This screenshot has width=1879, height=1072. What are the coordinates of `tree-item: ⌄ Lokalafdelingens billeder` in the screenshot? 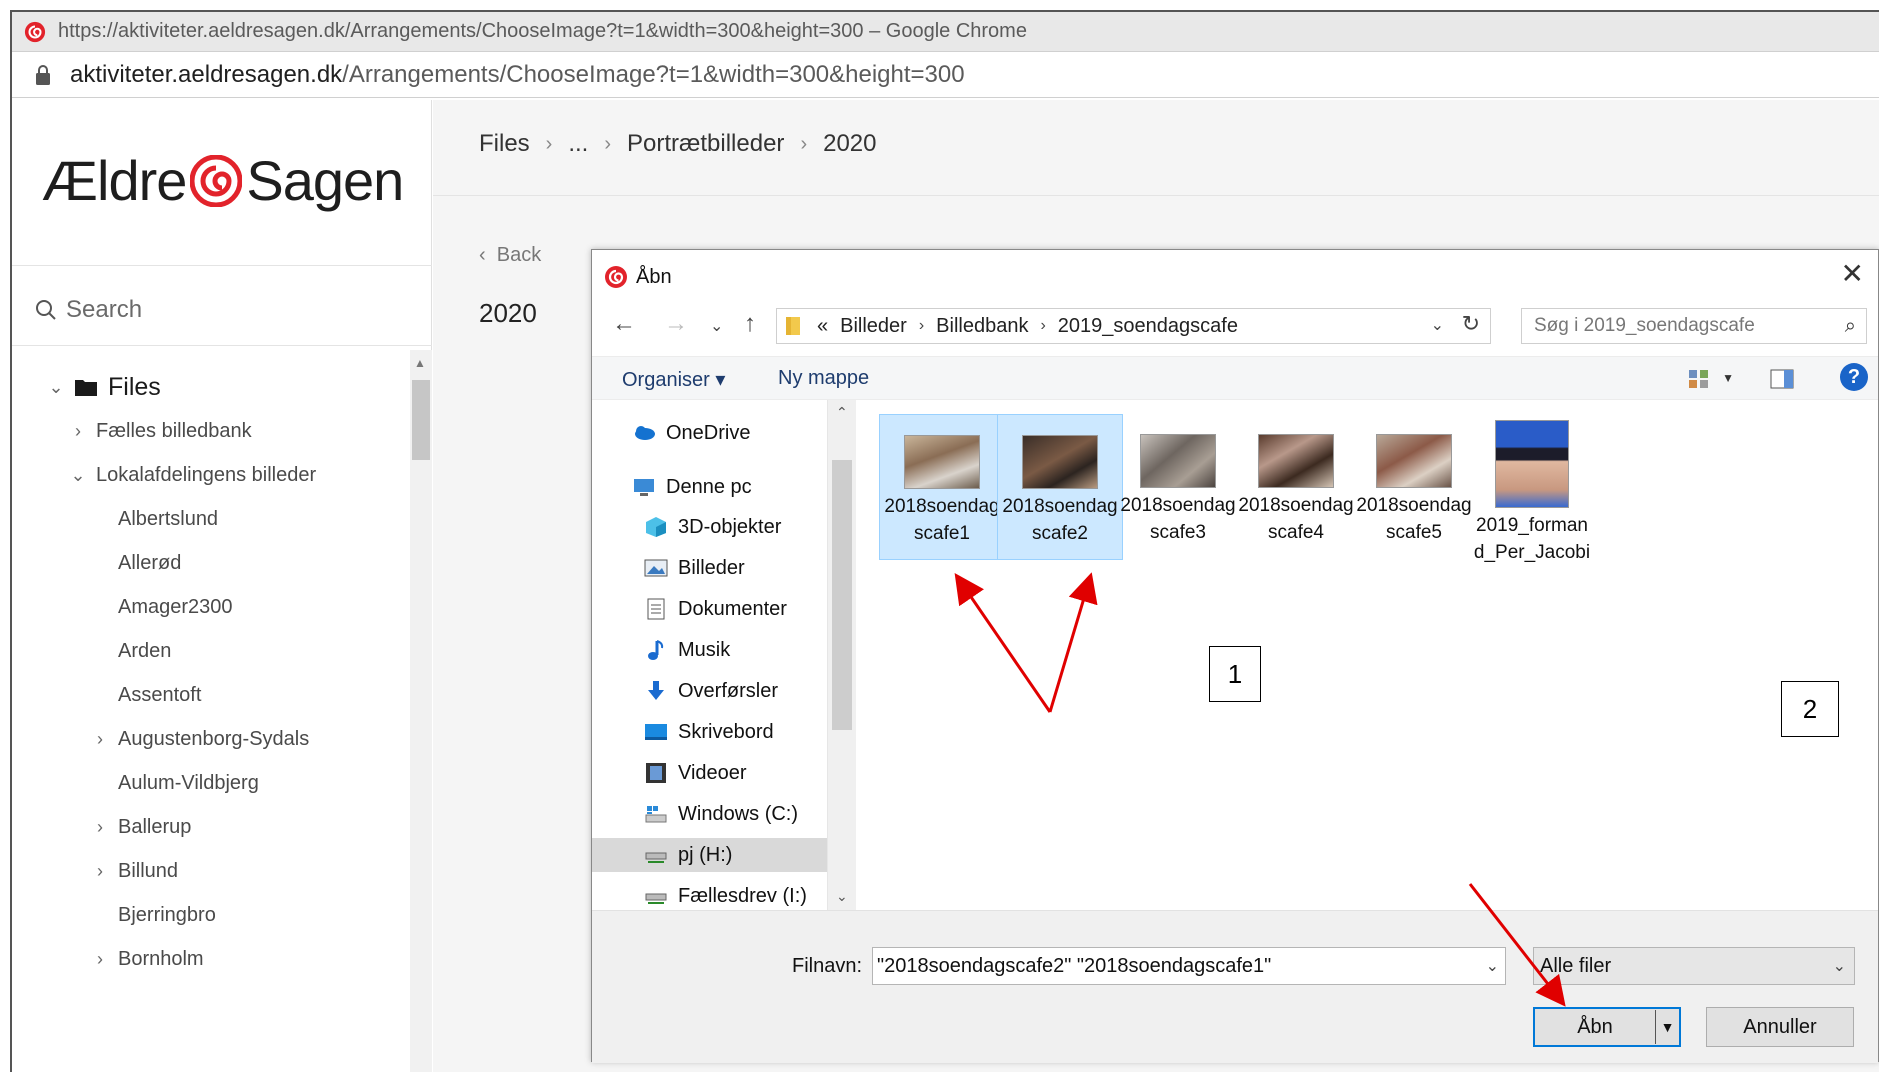 It's located at (192, 475).